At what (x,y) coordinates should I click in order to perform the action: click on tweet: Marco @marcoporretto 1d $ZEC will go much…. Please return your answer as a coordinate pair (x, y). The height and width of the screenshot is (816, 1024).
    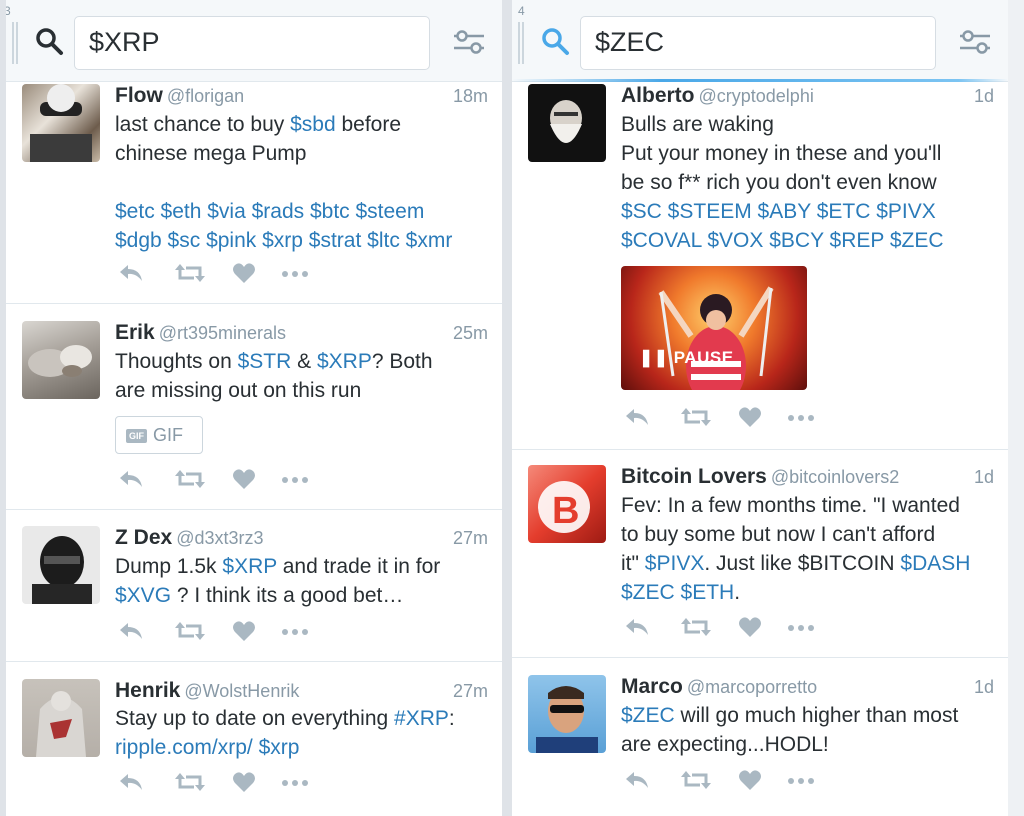
    Looking at the image, I should click on (760, 737).